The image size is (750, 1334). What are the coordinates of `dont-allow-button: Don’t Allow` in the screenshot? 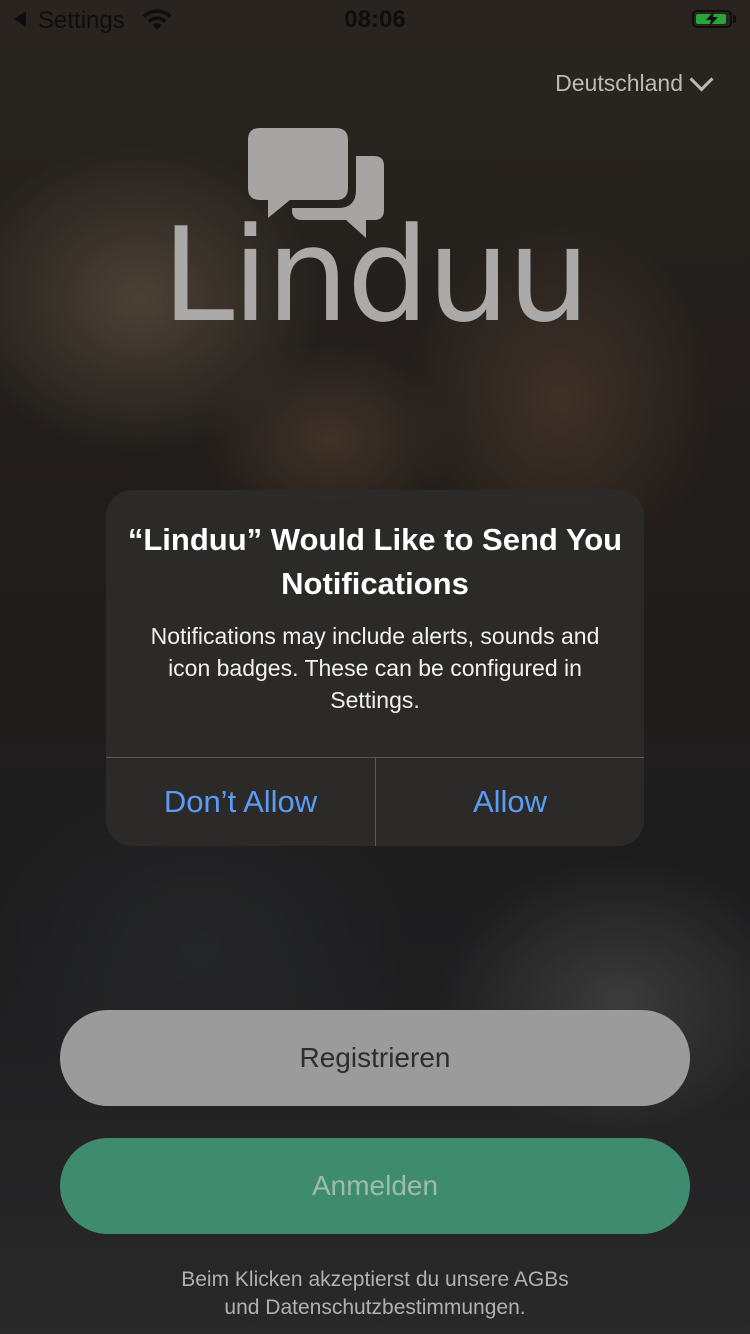 It's located at (240, 802).